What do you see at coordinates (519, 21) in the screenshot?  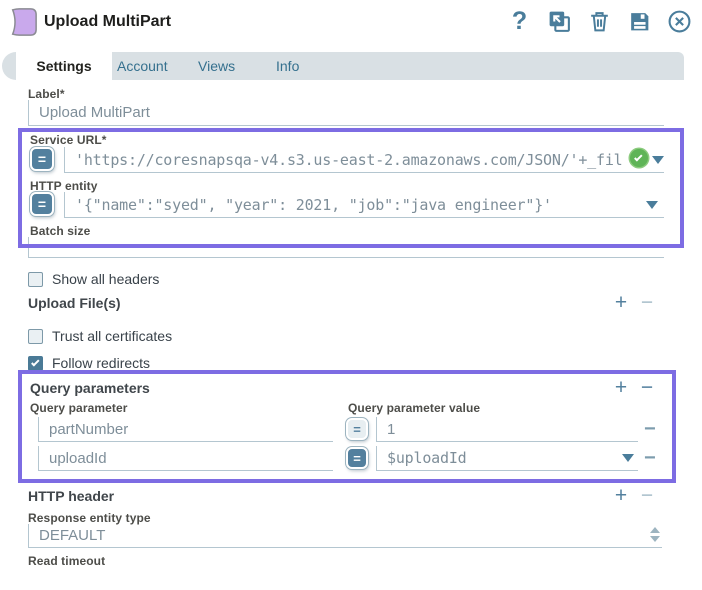 I see `help-icon: ?` at bounding box center [519, 21].